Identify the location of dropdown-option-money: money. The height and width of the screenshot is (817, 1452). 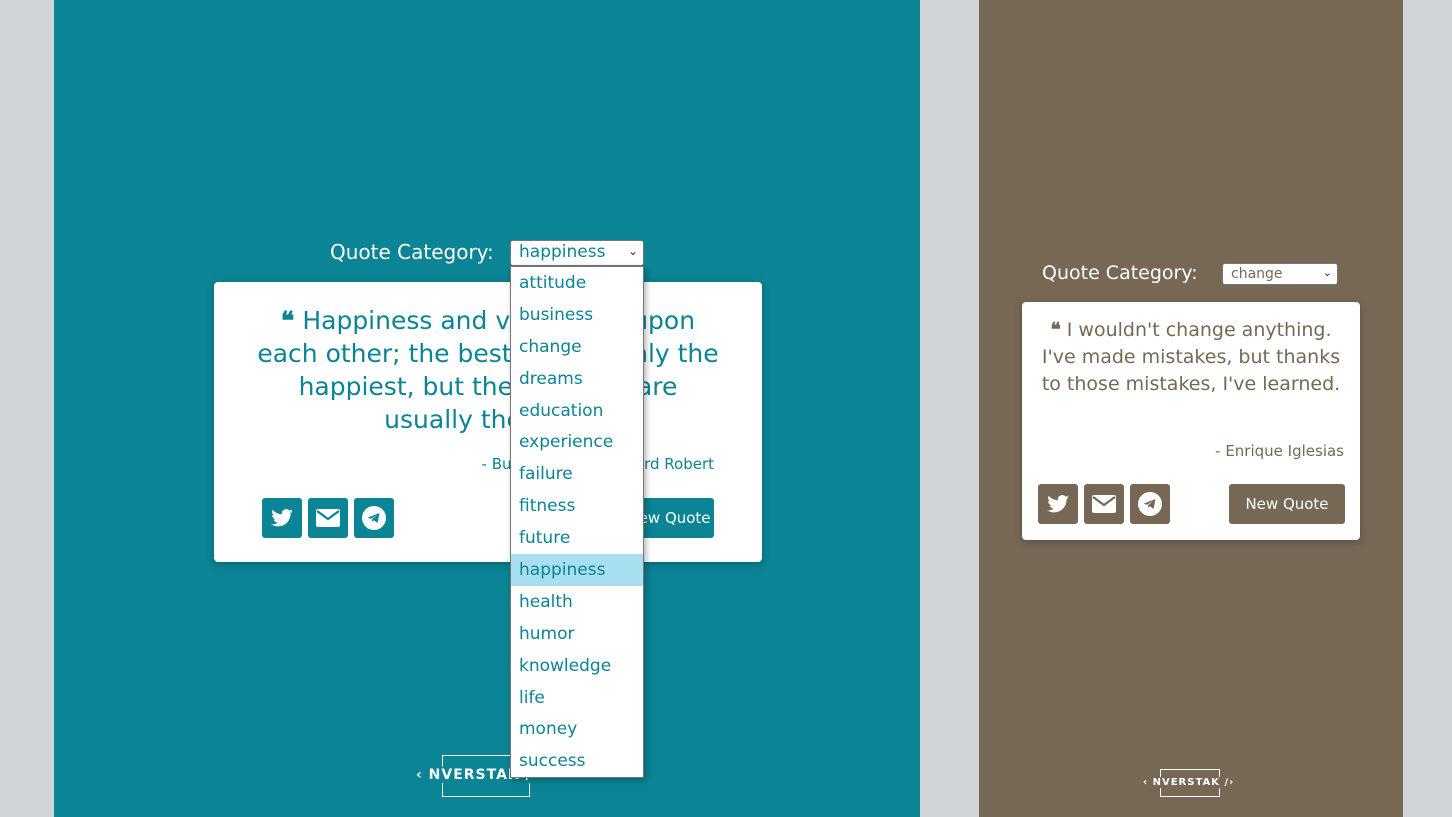
(577, 729).